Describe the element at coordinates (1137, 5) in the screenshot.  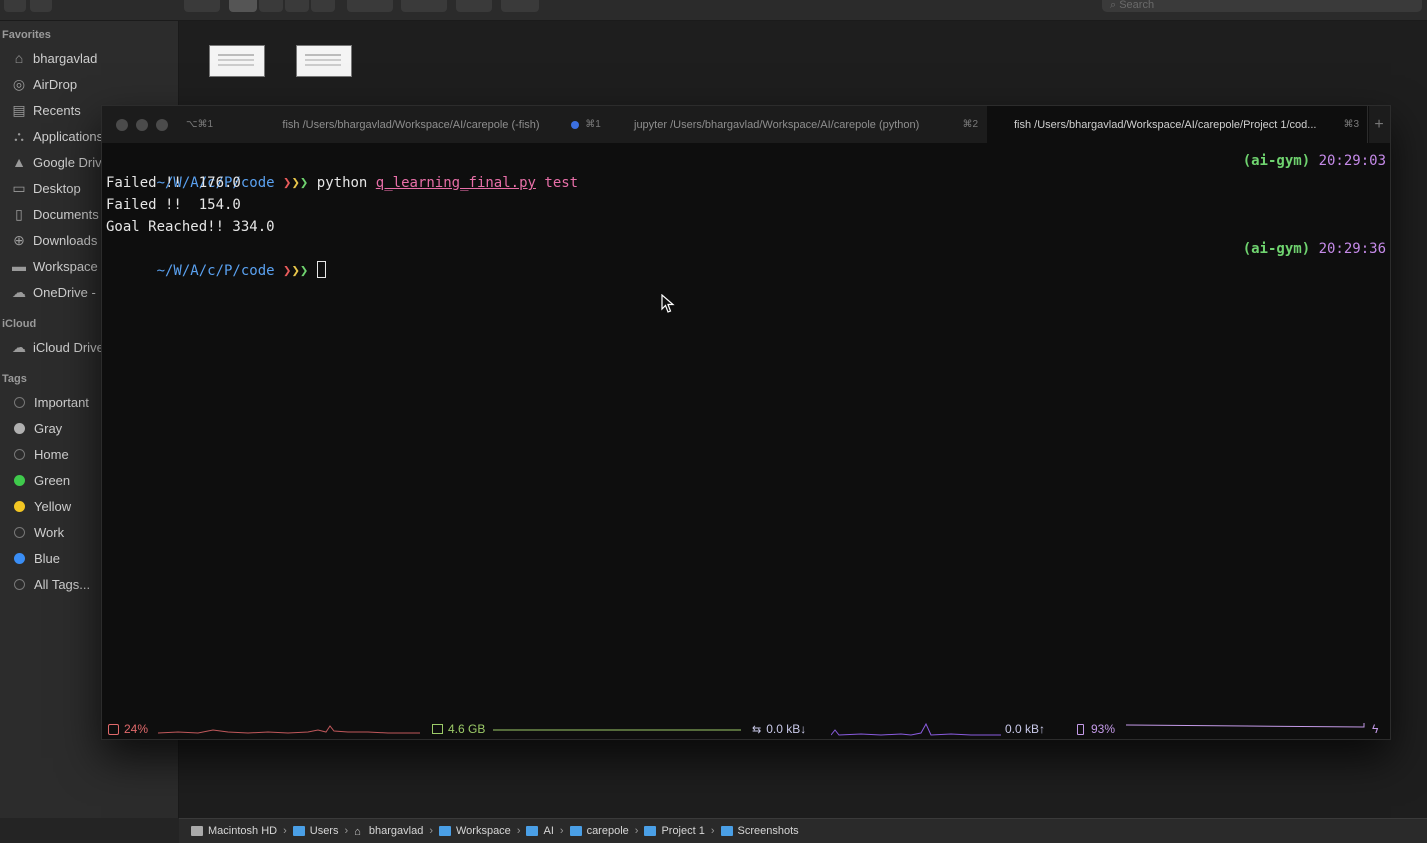
I see `search-placeholder: Search` at that location.